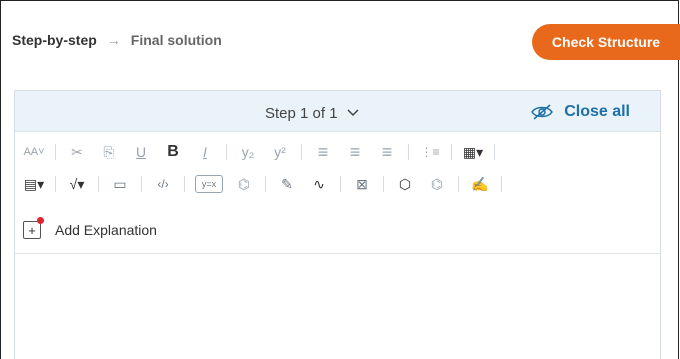 The width and height of the screenshot is (680, 359). What do you see at coordinates (480, 184) in the screenshot?
I see `signature-icon: ✍` at bounding box center [480, 184].